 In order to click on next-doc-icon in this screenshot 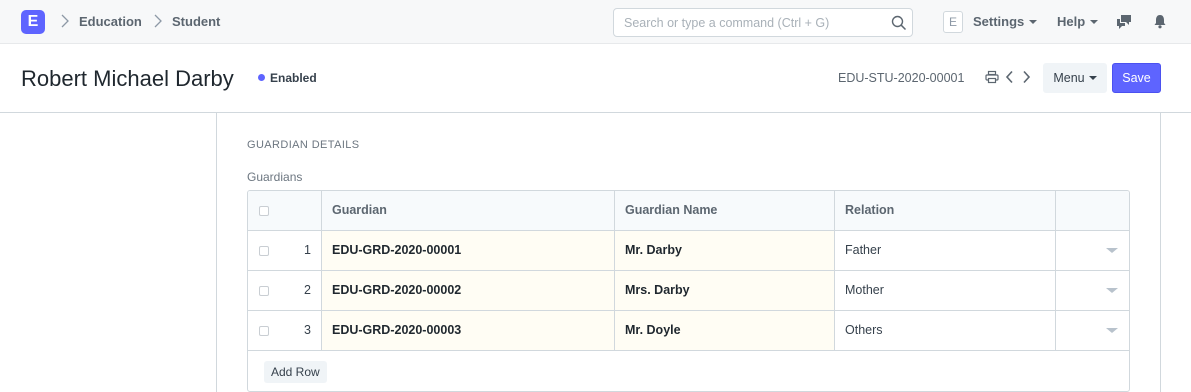, I will do `click(1028, 77)`.